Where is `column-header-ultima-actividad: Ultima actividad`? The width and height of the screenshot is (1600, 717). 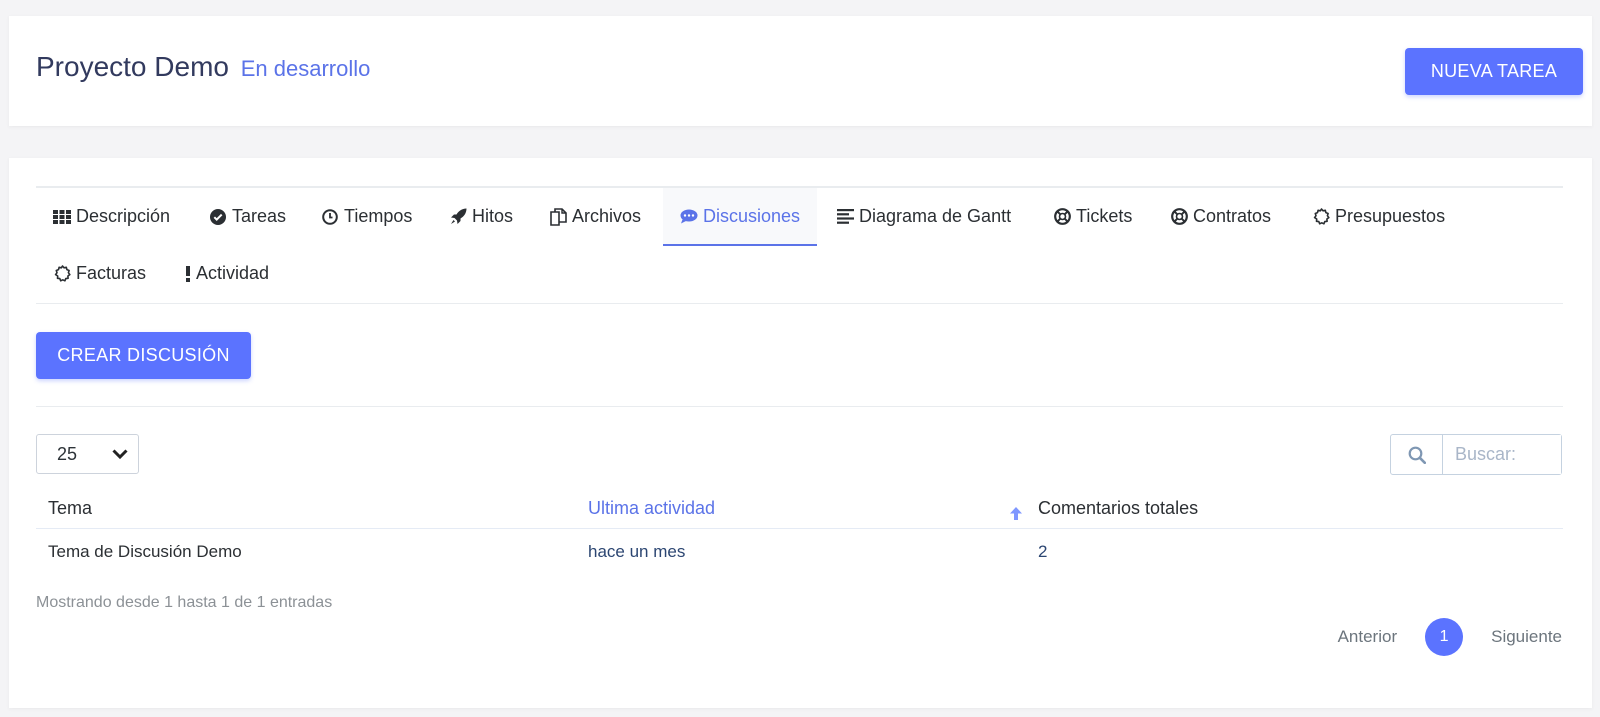 column-header-ultima-actividad: Ultima actividad is located at coordinates (651, 508).